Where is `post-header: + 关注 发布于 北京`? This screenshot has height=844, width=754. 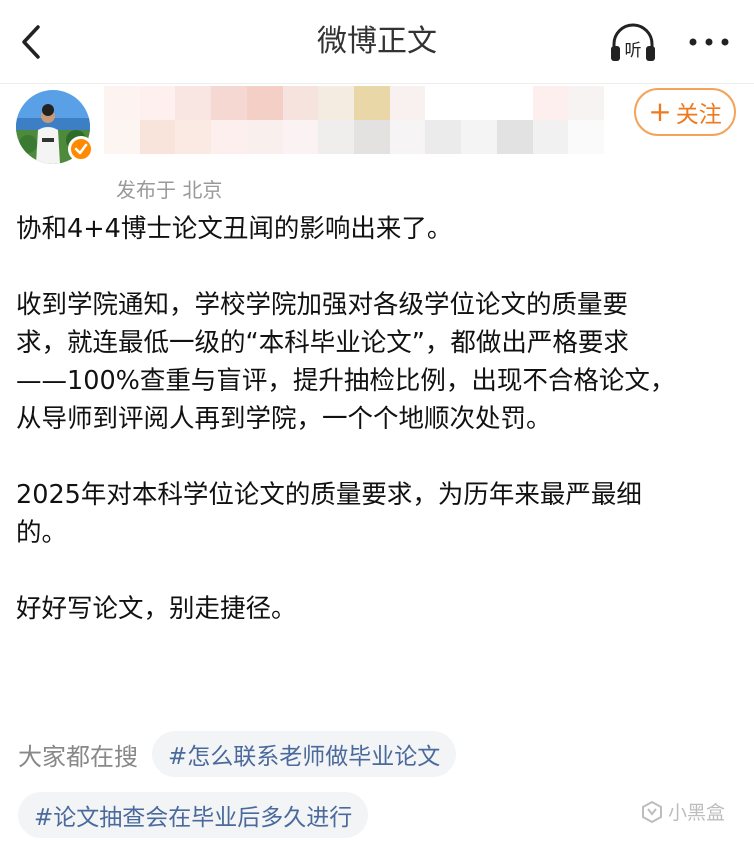 post-header: + 关注 发布于 北京 is located at coordinates (377, 146).